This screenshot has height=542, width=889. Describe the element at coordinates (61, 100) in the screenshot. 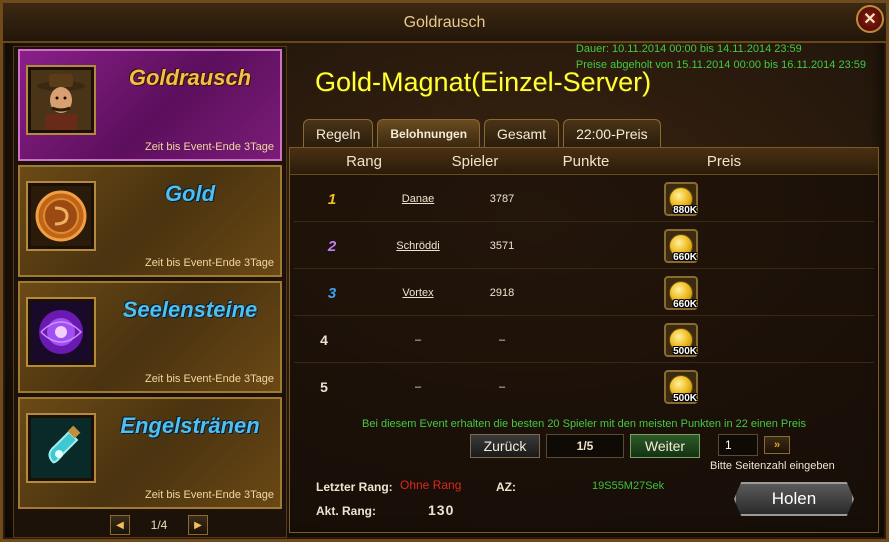

I see `miner-portrait-icon` at that location.